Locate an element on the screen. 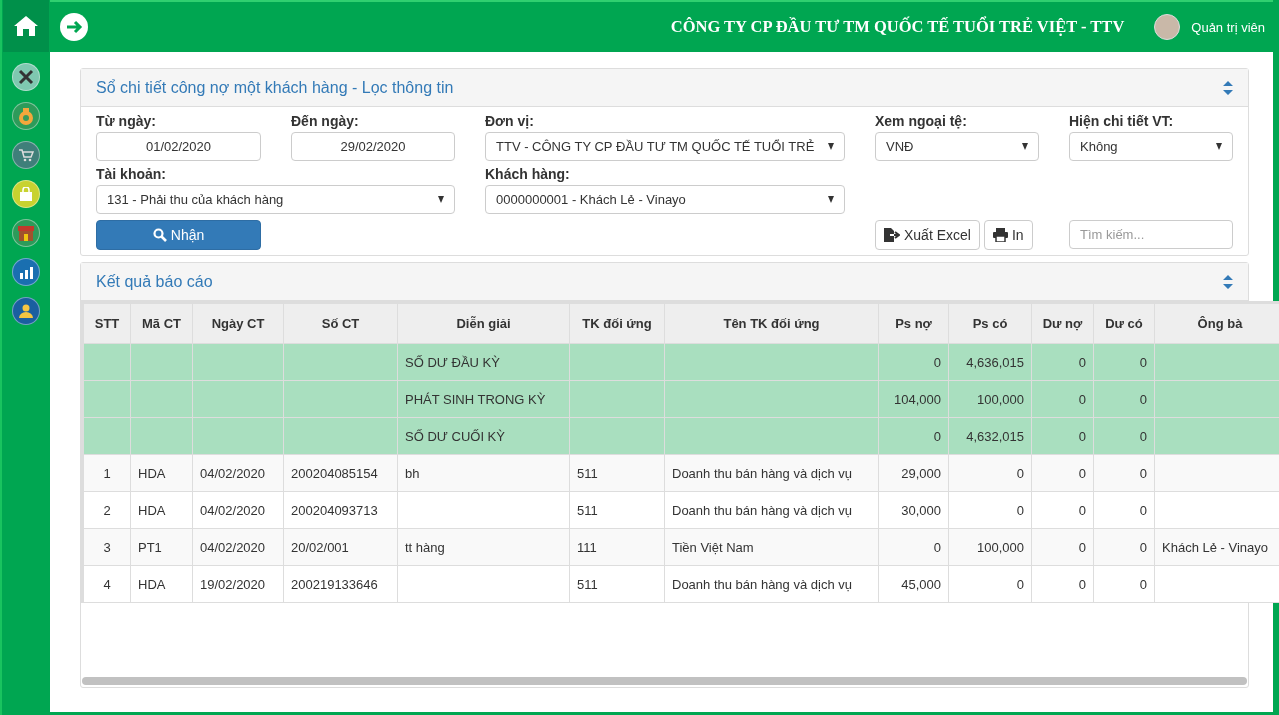 The height and width of the screenshot is (715, 1279). unit-select: TTV - CÔNG TY CP ĐẦU TƯ TM QUỐC TẾ TUỔI TRẺ is located at coordinates (665, 146).